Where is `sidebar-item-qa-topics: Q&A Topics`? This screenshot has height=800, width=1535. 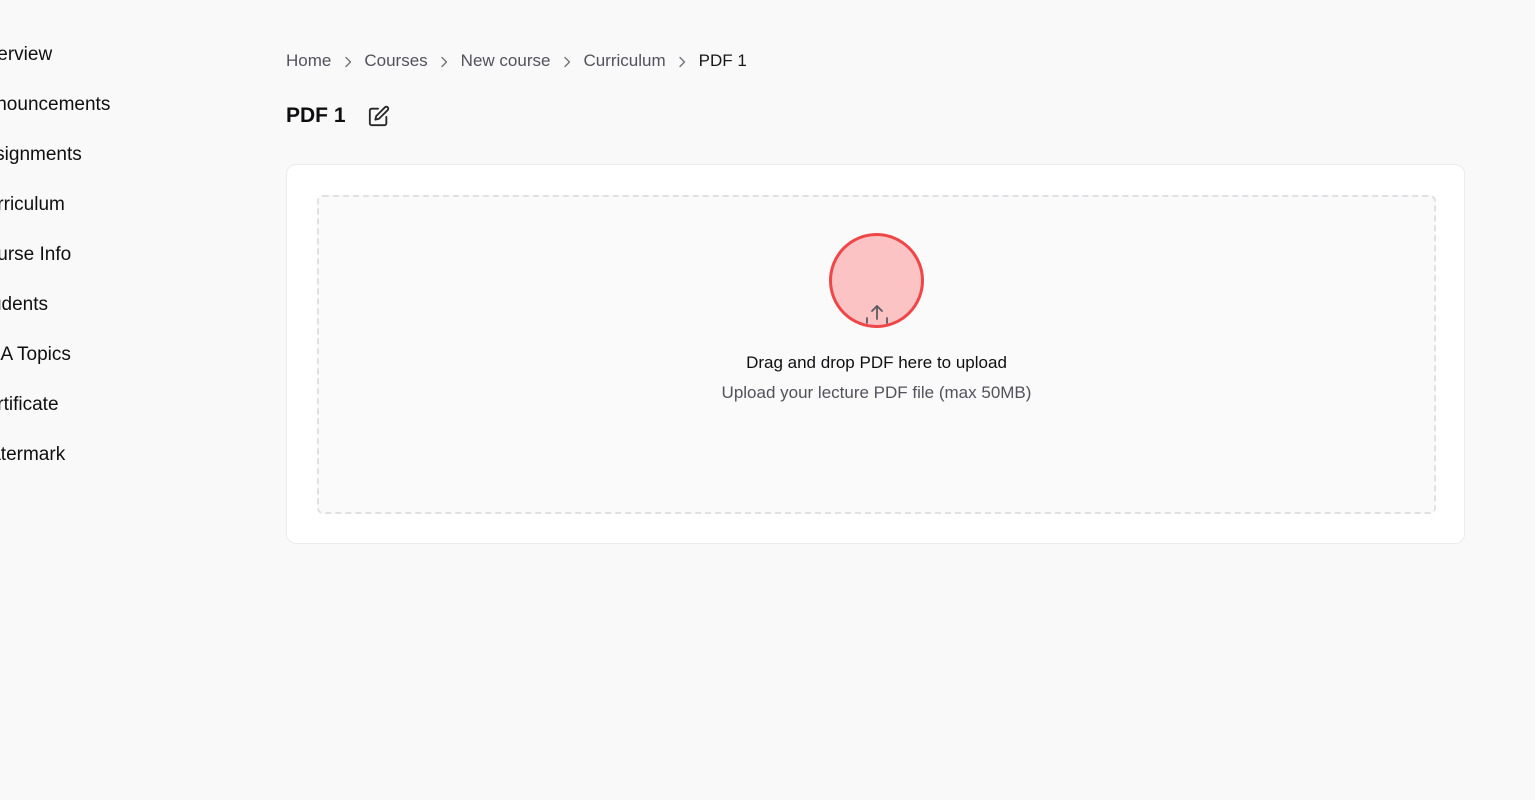 sidebar-item-qa-topics: Q&A Topics is located at coordinates (55, 366).